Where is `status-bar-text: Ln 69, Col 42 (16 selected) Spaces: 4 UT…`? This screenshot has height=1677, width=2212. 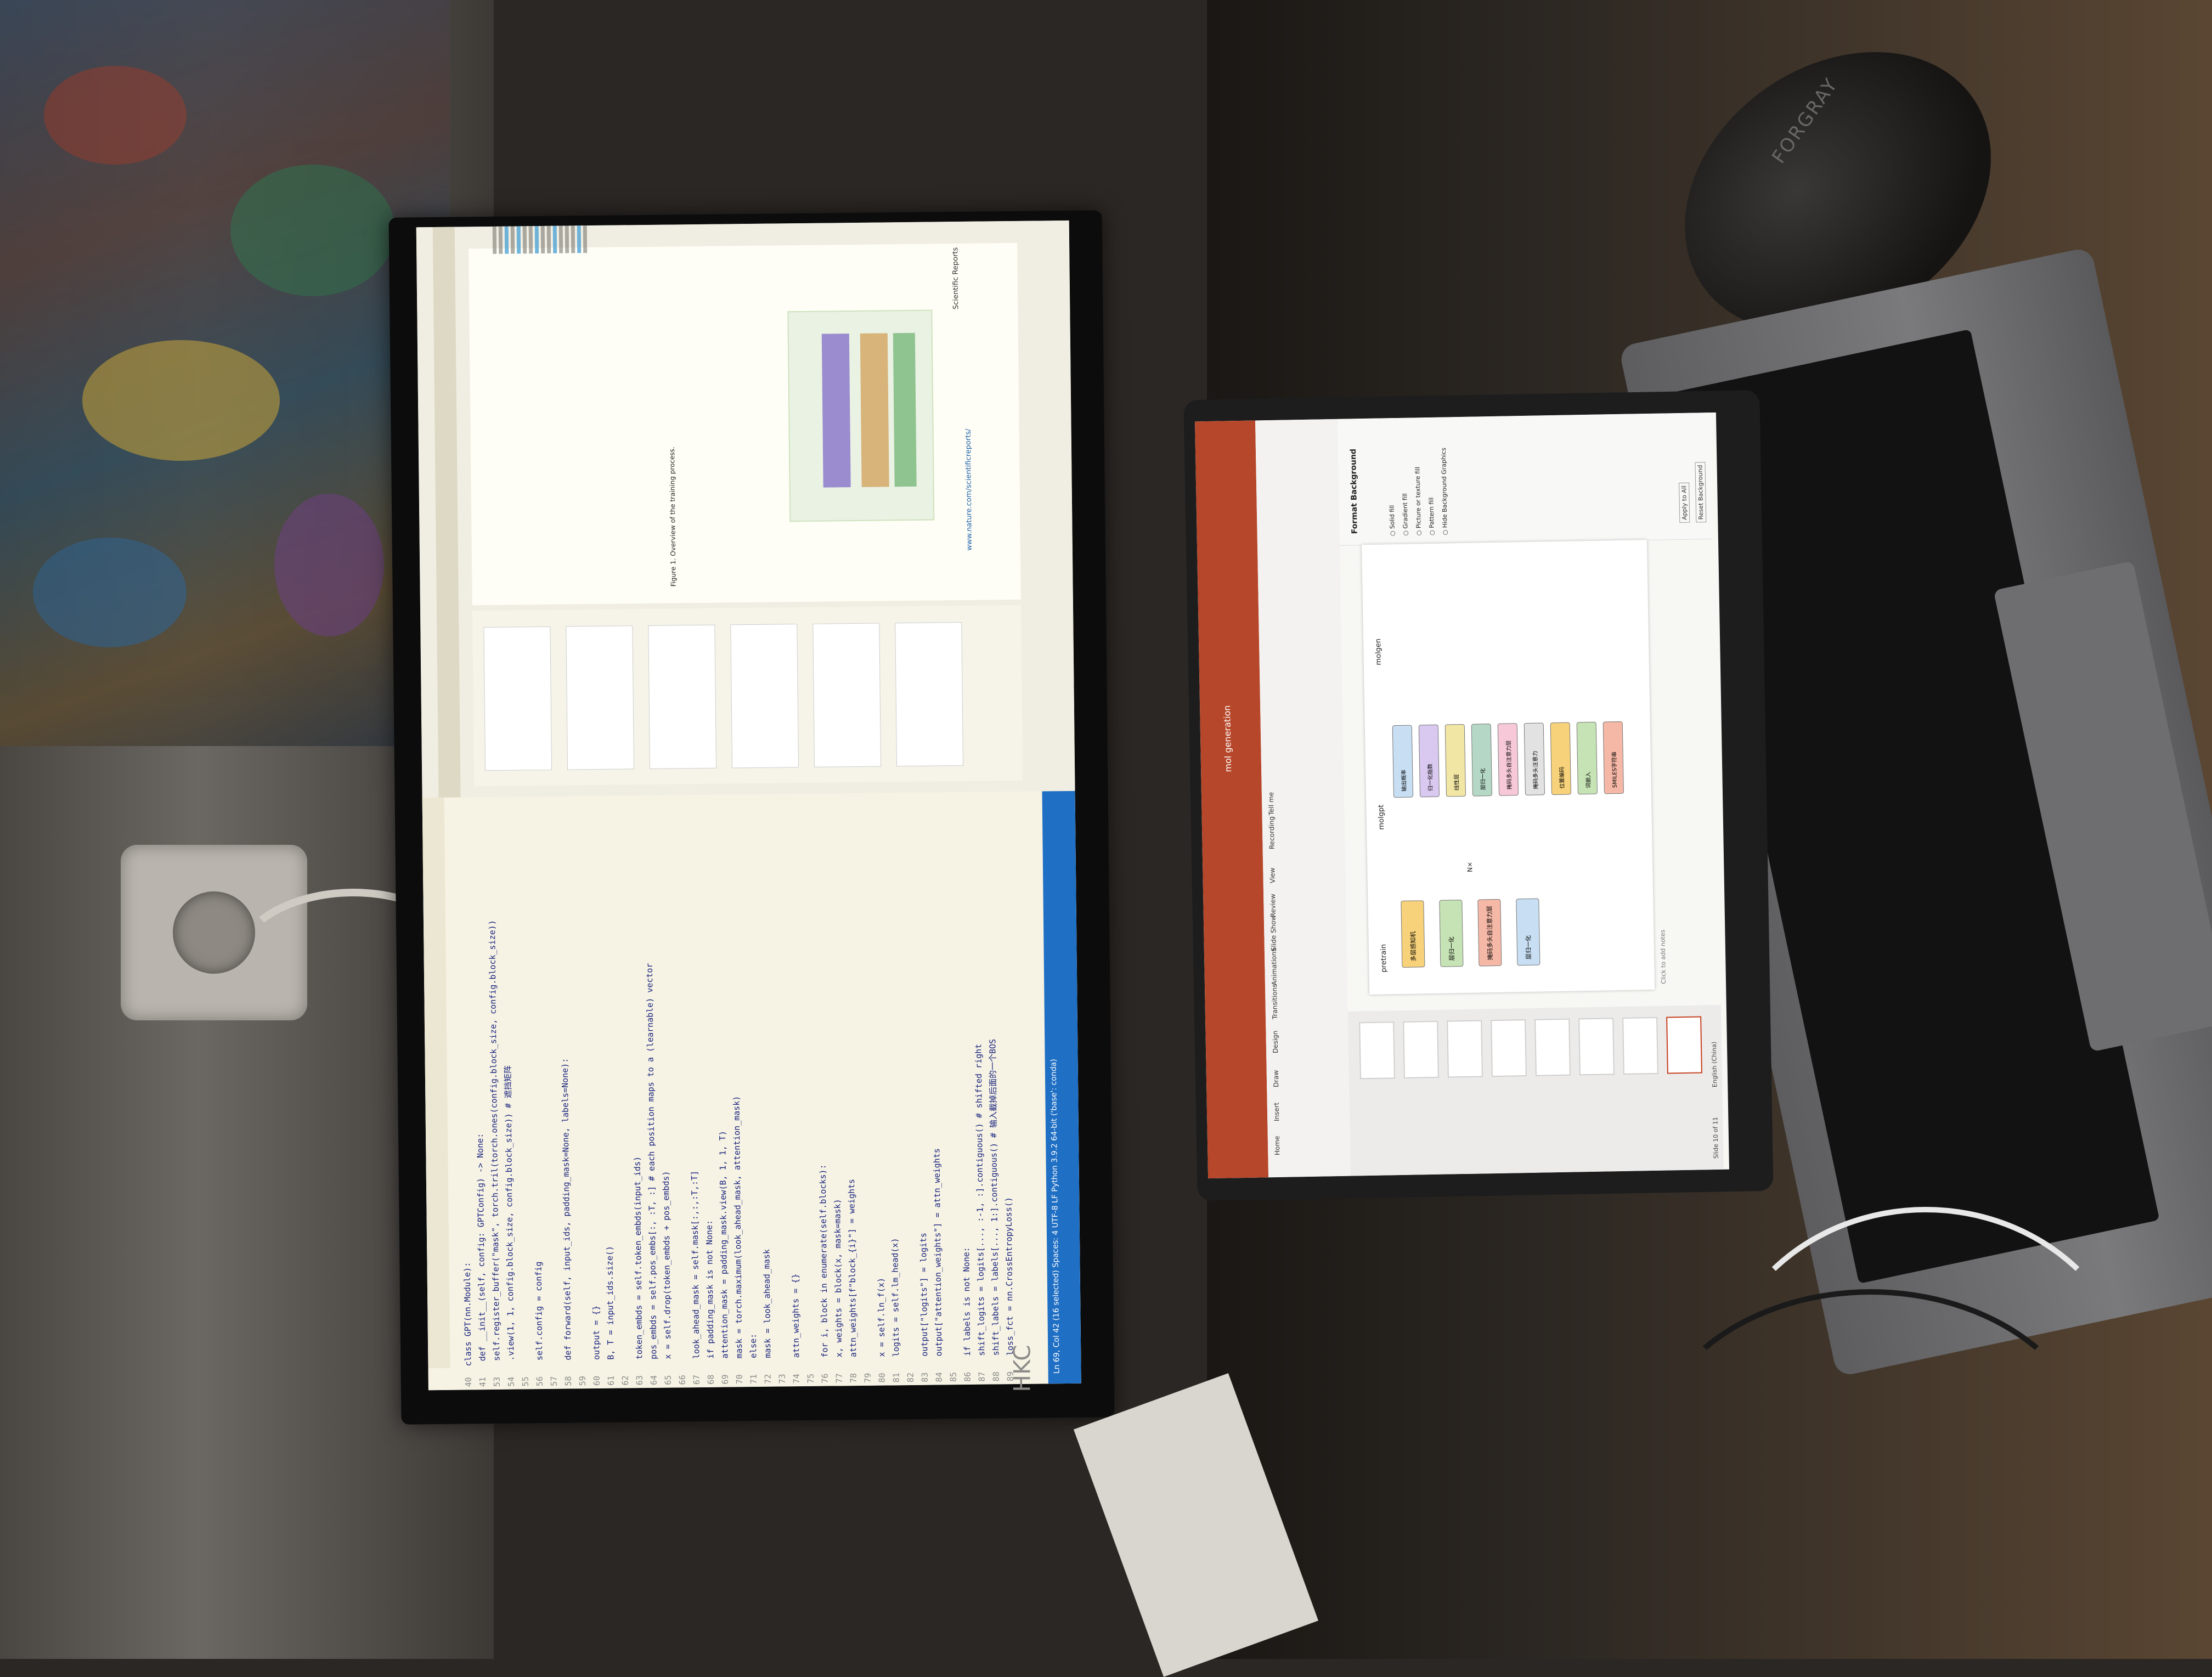 status-bar-text: Ln 69, Col 42 (16 selected) Spaces: 4 UT… is located at coordinates (1054, 1085).